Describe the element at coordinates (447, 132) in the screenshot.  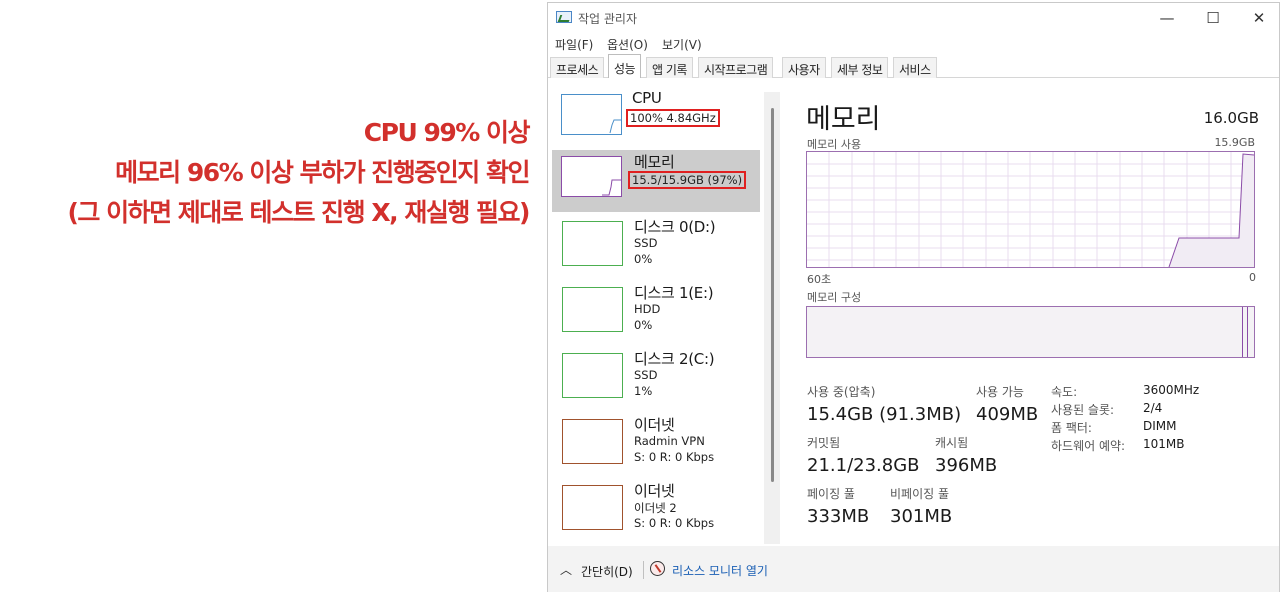
I see `annotation-line-1: CPU 99% 이상` at that location.